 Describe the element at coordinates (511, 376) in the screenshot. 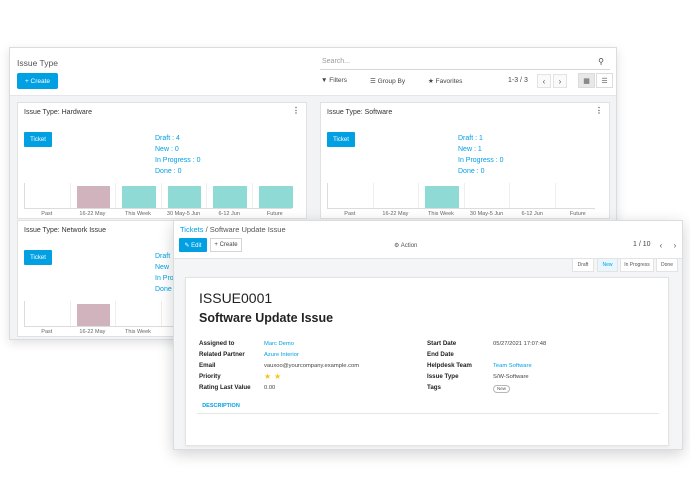

I see `field-value: S/W-Software` at that location.